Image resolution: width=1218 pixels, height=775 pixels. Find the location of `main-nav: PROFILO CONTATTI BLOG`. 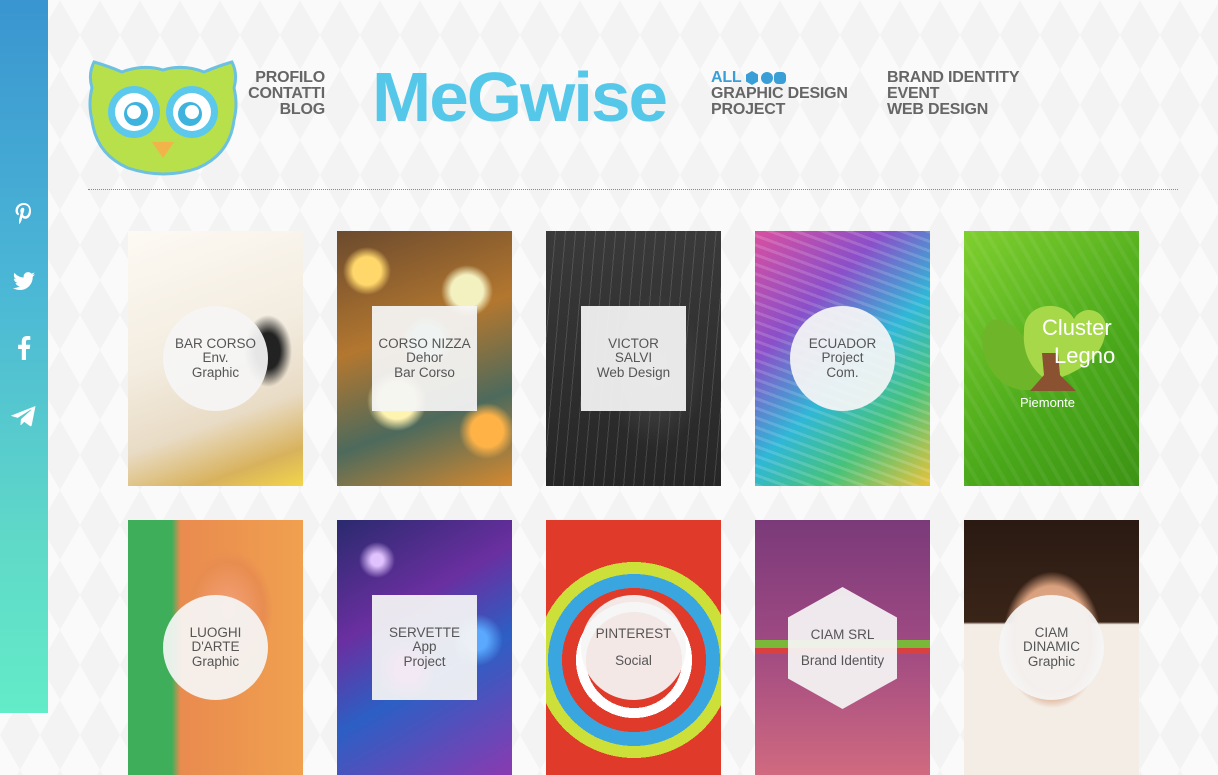

main-nav: PROFILO CONTATTI BLOG is located at coordinates (282, 94).